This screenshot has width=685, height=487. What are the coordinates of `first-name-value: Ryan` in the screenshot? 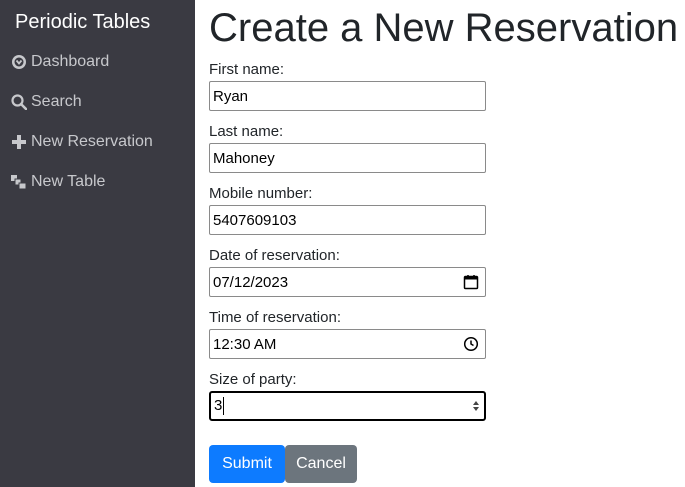 It's located at (231, 96).